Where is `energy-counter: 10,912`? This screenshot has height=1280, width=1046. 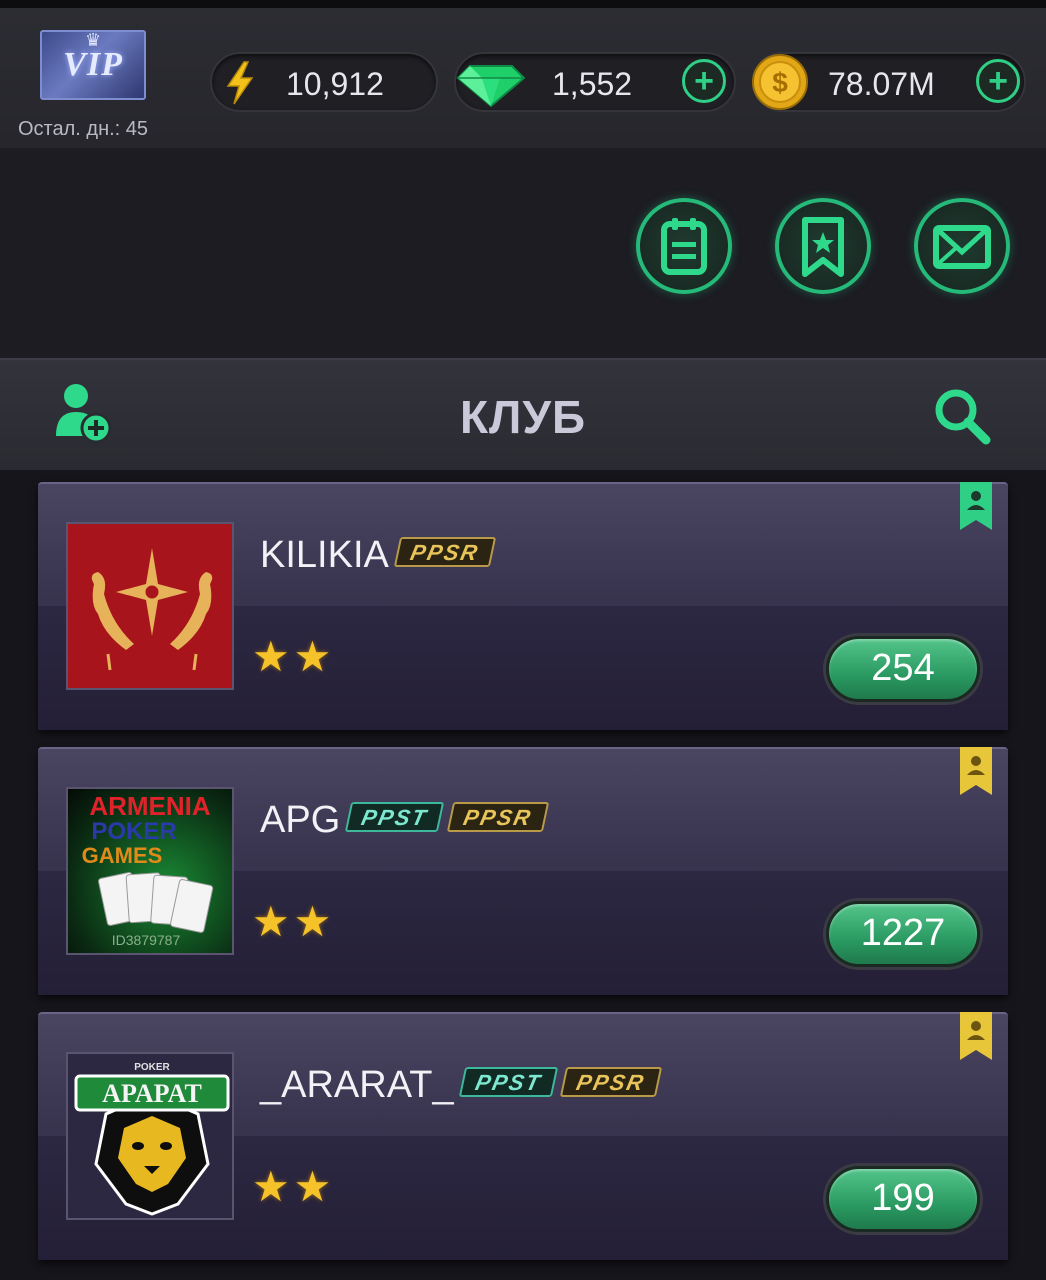
energy-counter: 10,912 is located at coordinates (324, 82).